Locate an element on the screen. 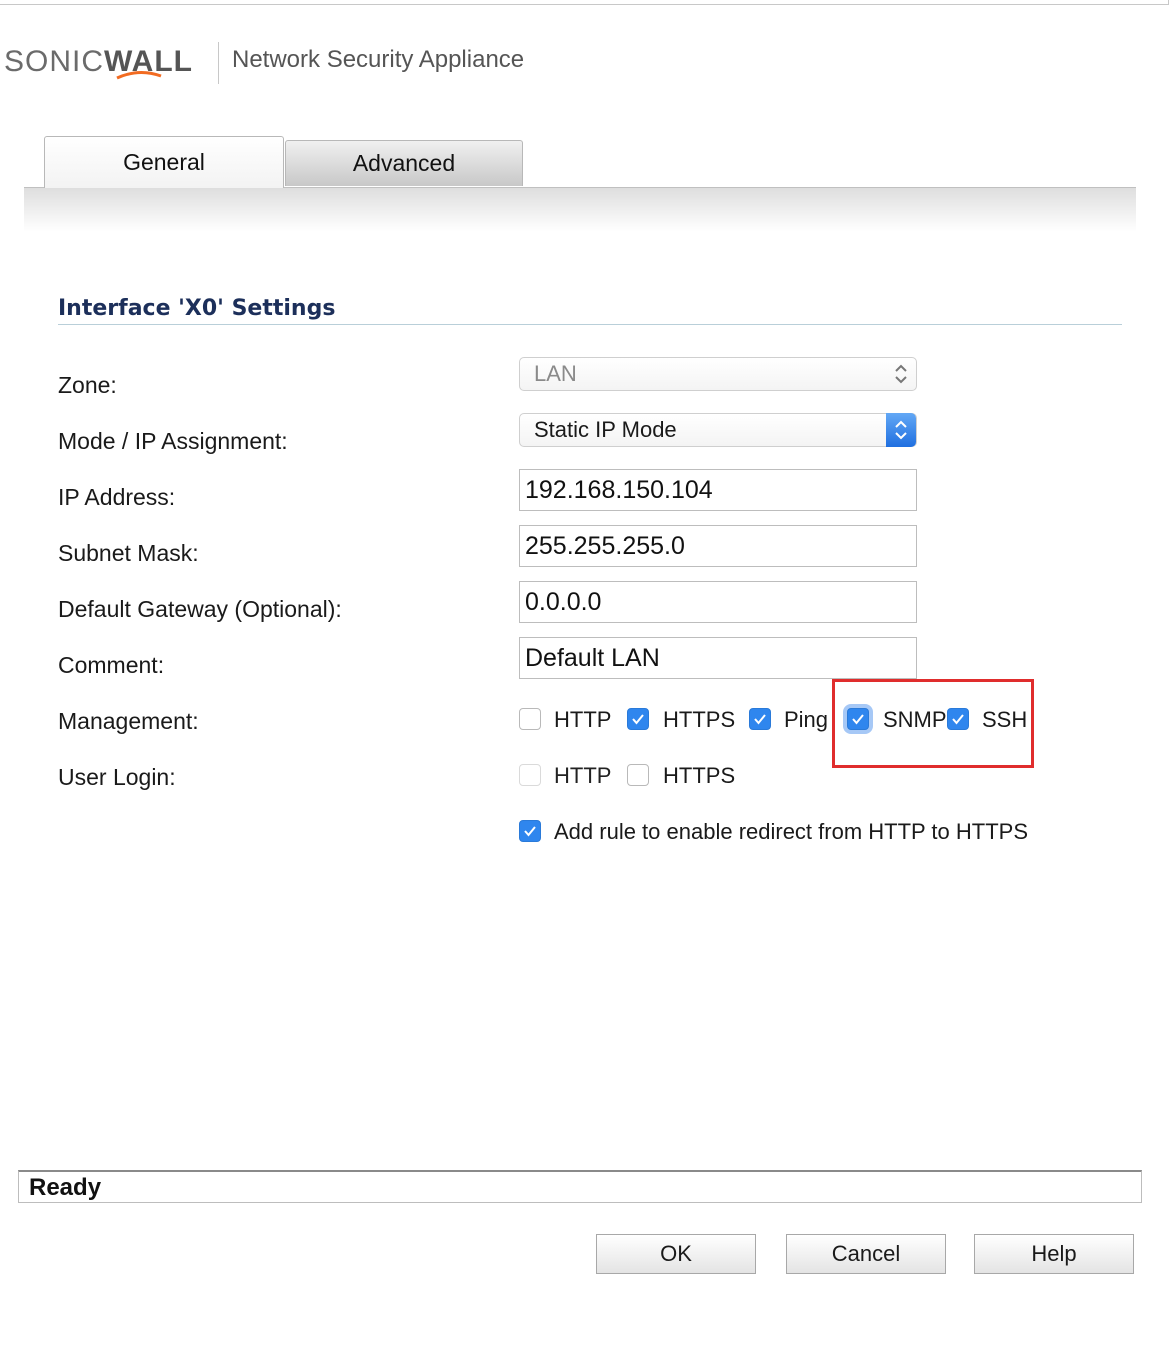 The image size is (1170, 1352). mode-select: Static IP Mode is located at coordinates (718, 430).